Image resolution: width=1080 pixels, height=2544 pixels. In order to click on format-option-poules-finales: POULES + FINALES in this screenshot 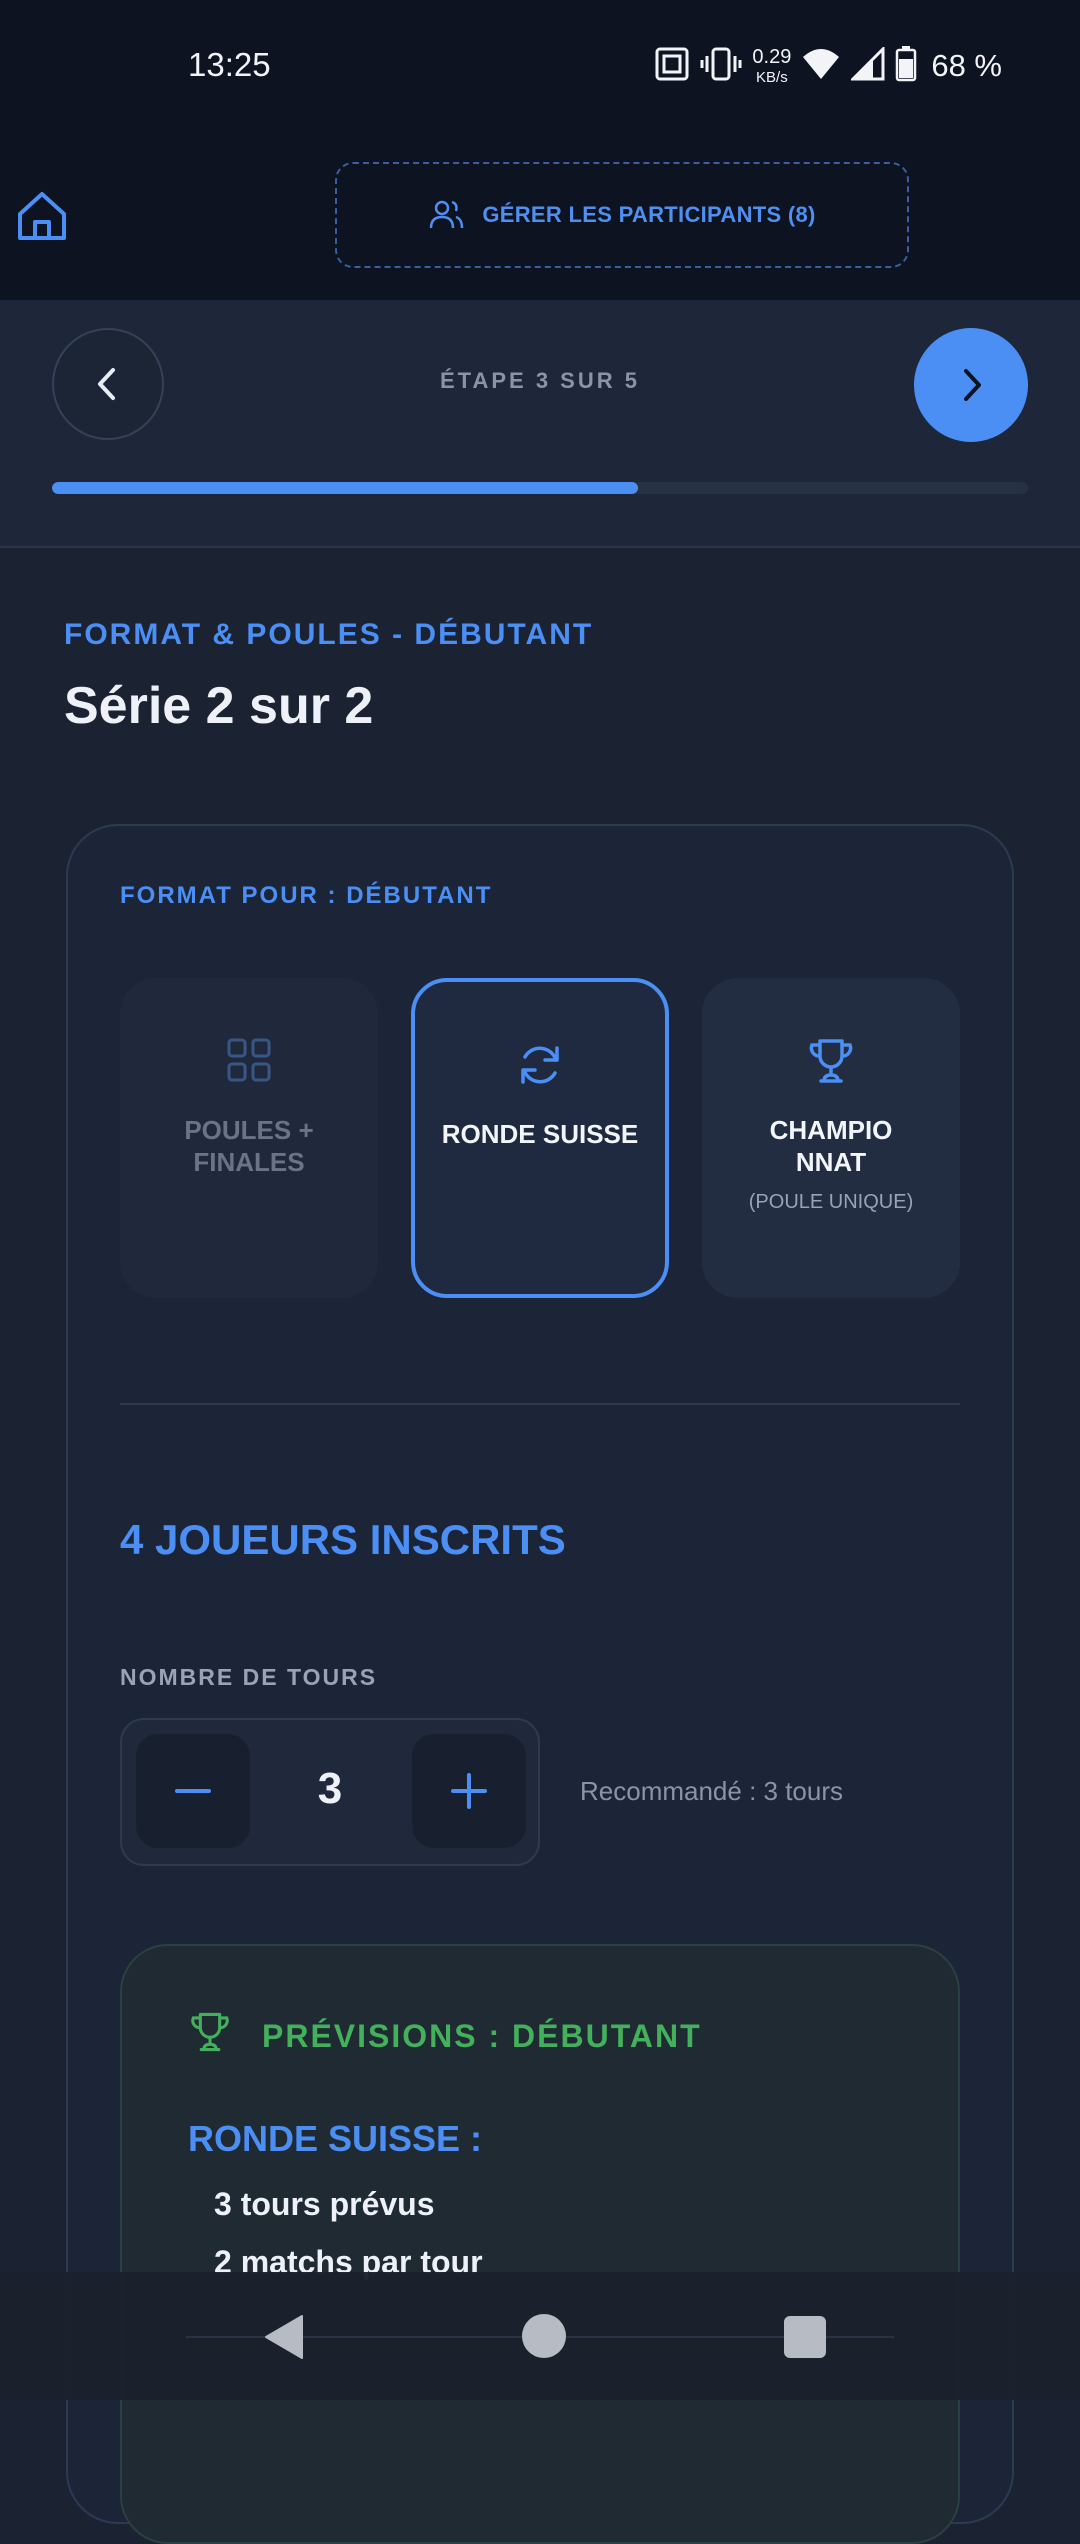, I will do `click(249, 1138)`.